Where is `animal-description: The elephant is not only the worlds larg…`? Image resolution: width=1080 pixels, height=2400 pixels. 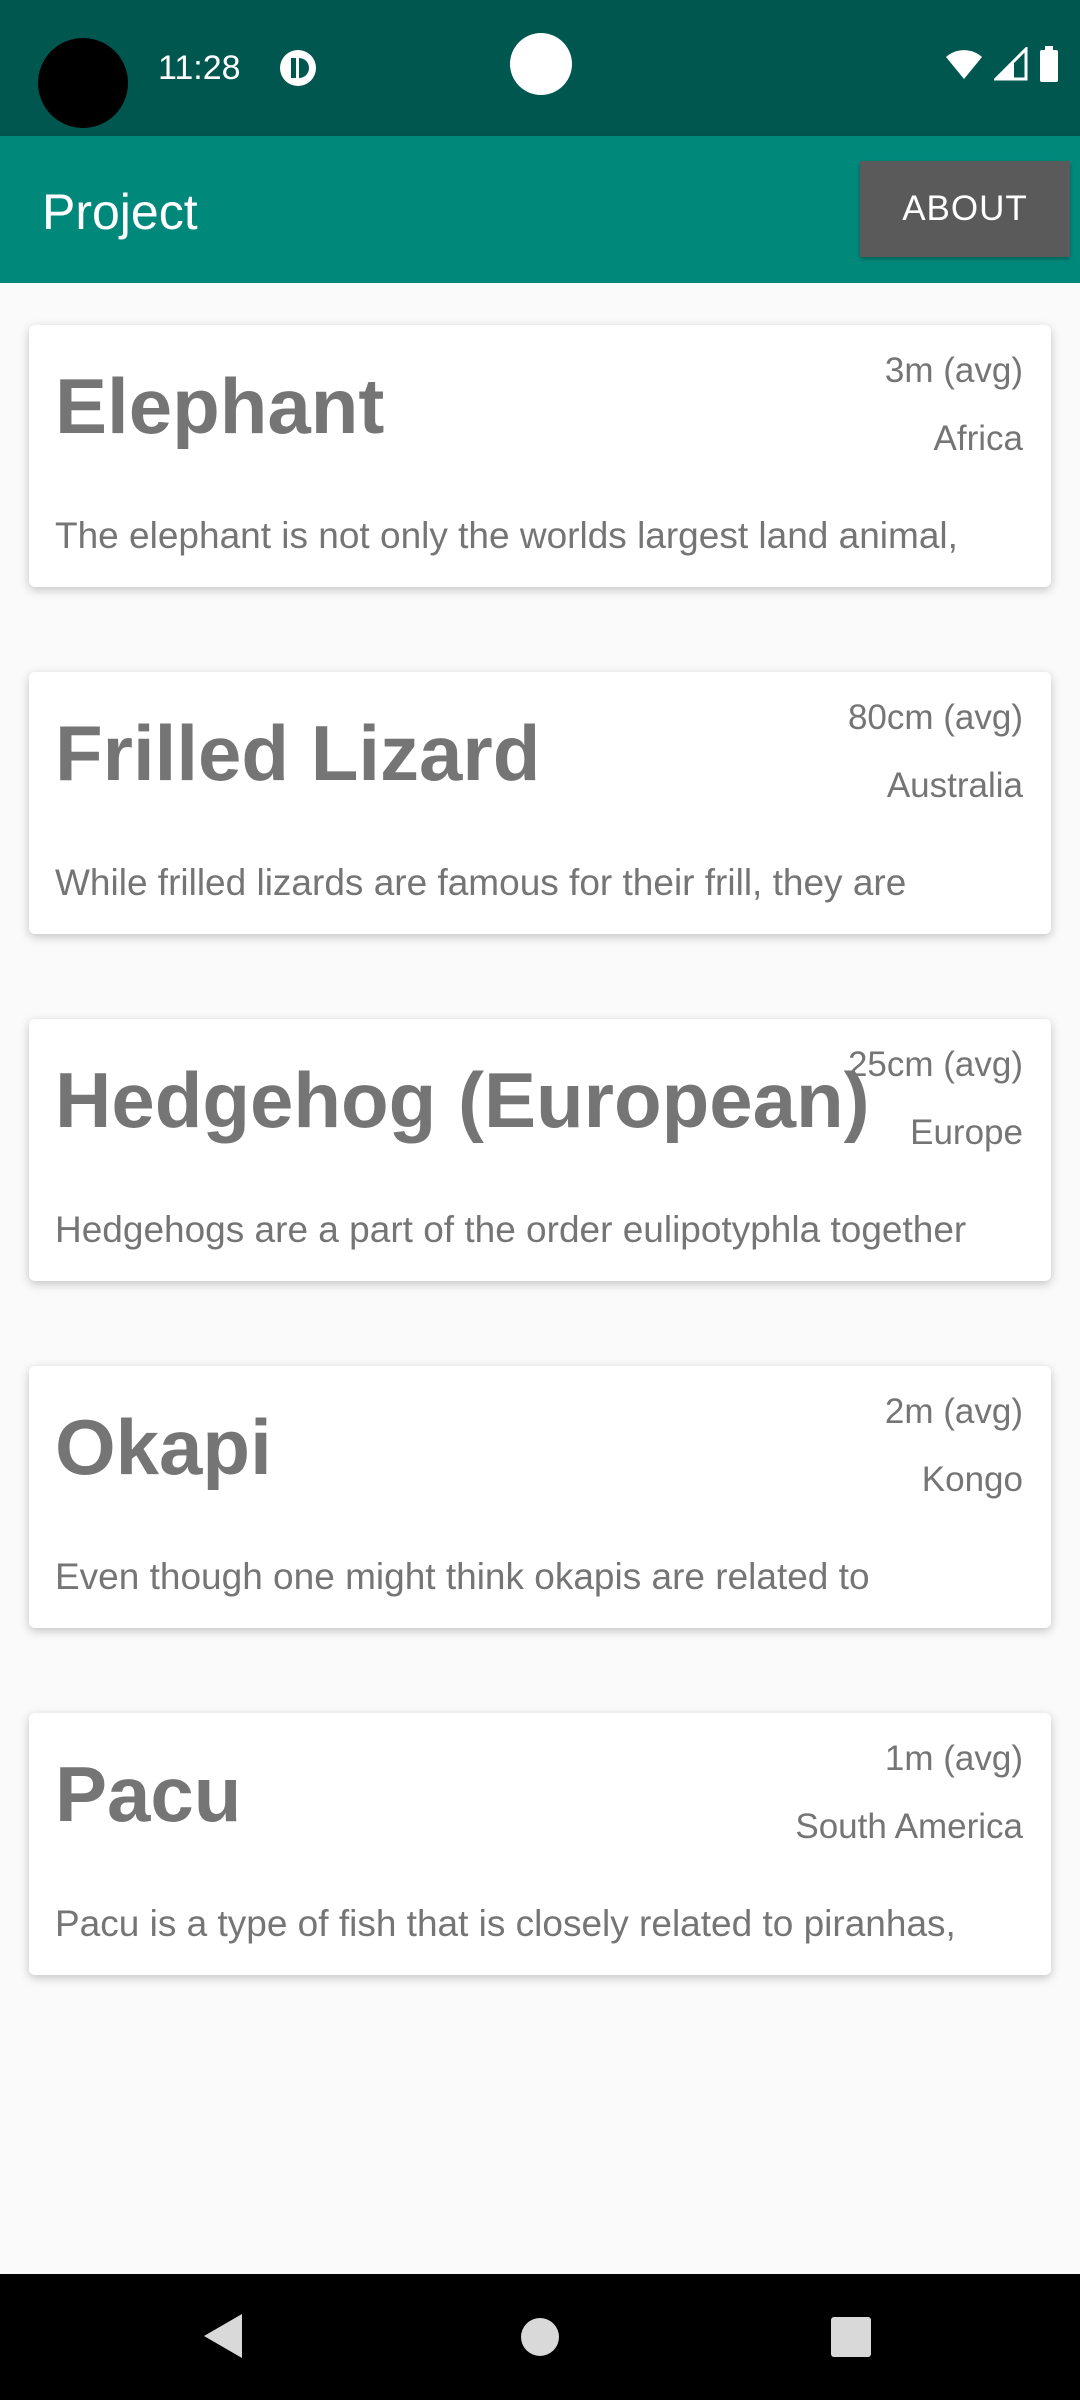 animal-description: The elephant is not only the worlds larg… is located at coordinates (506, 535).